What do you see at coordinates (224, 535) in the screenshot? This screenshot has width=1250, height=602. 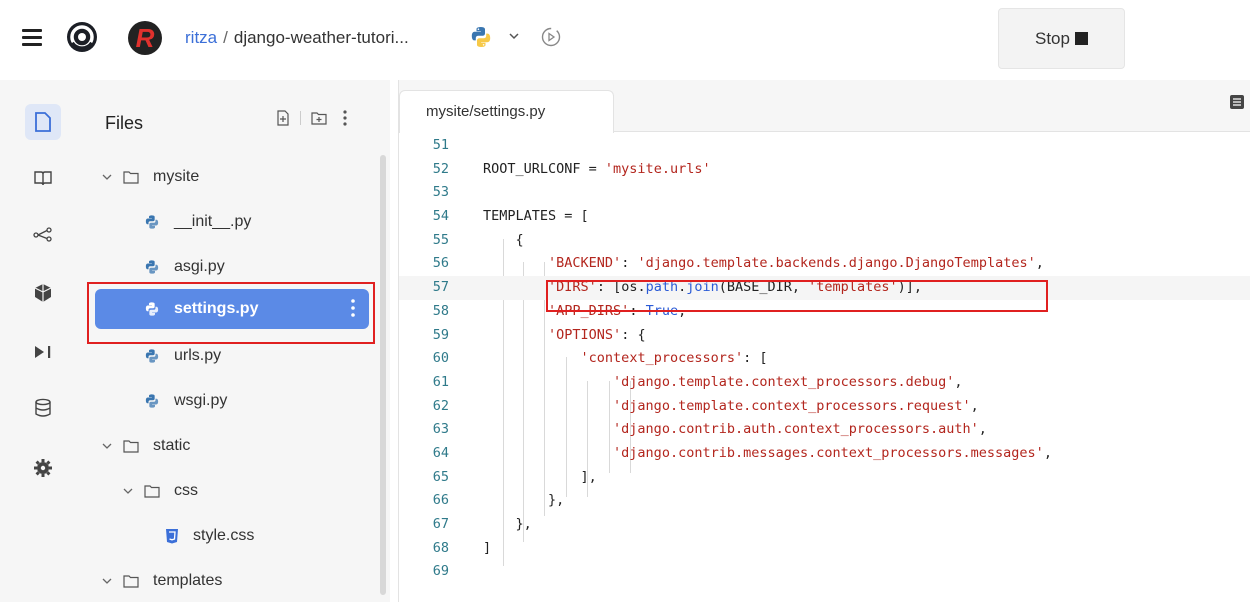 I see `tree-label: style.css` at bounding box center [224, 535].